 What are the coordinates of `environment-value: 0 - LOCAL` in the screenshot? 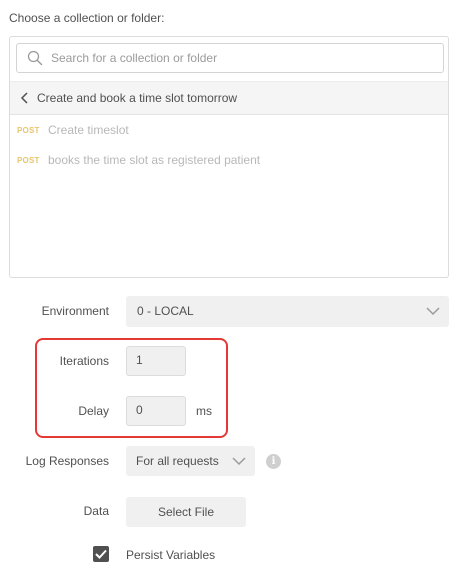 It's located at (165, 311).